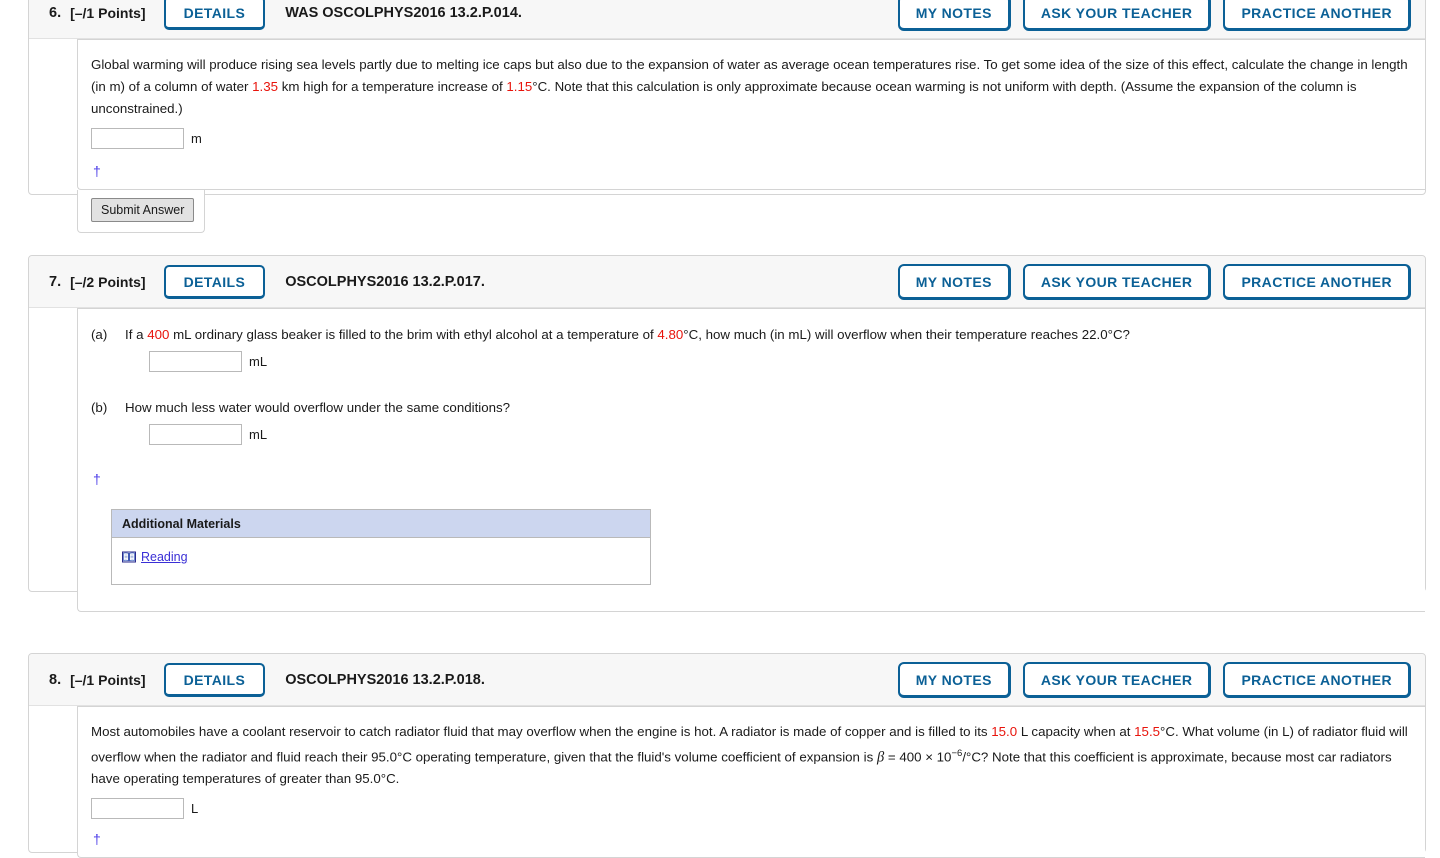 The height and width of the screenshot is (858, 1440). I want to click on additional-materials-panel: Additional Materials Reading, so click(381, 547).